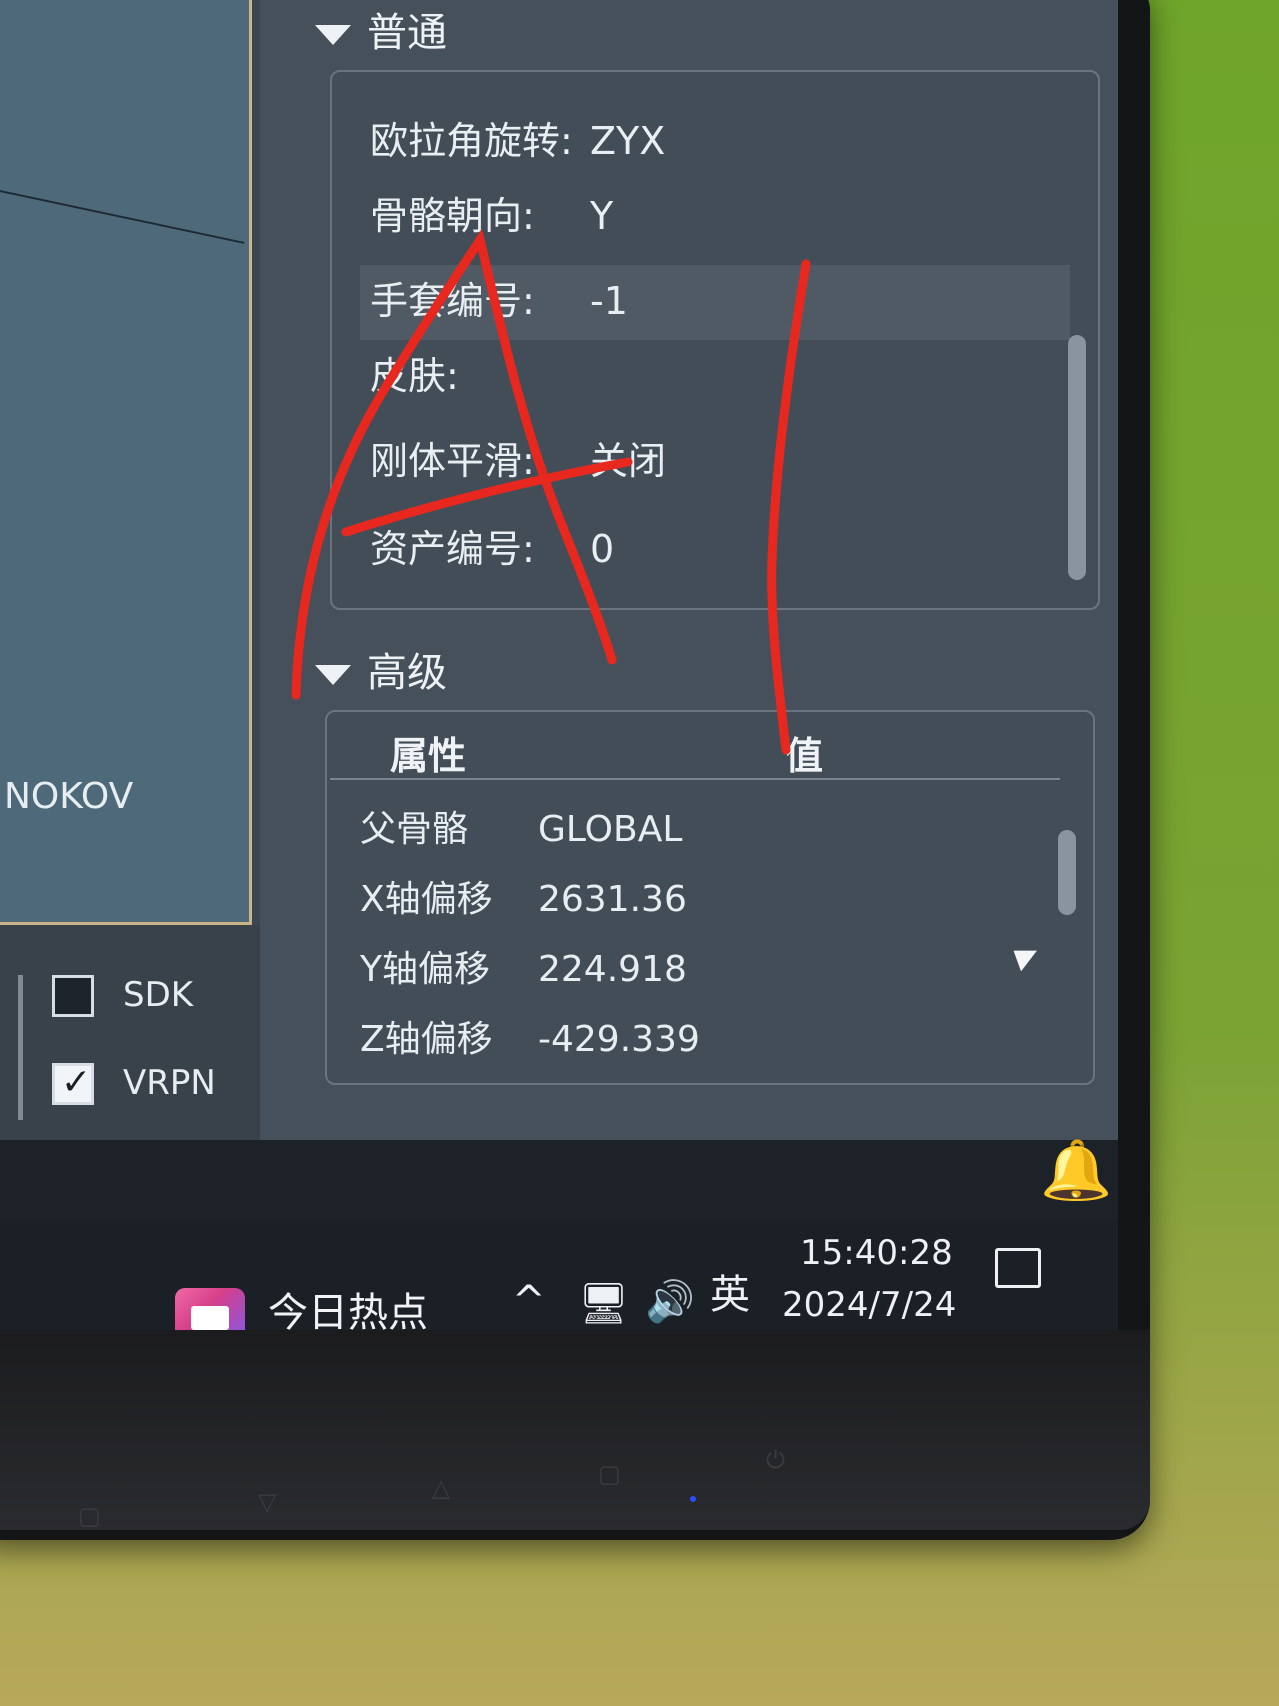 This screenshot has width=1279, height=1706. I want to click on advanced-scrollbar, so click(1067, 872).